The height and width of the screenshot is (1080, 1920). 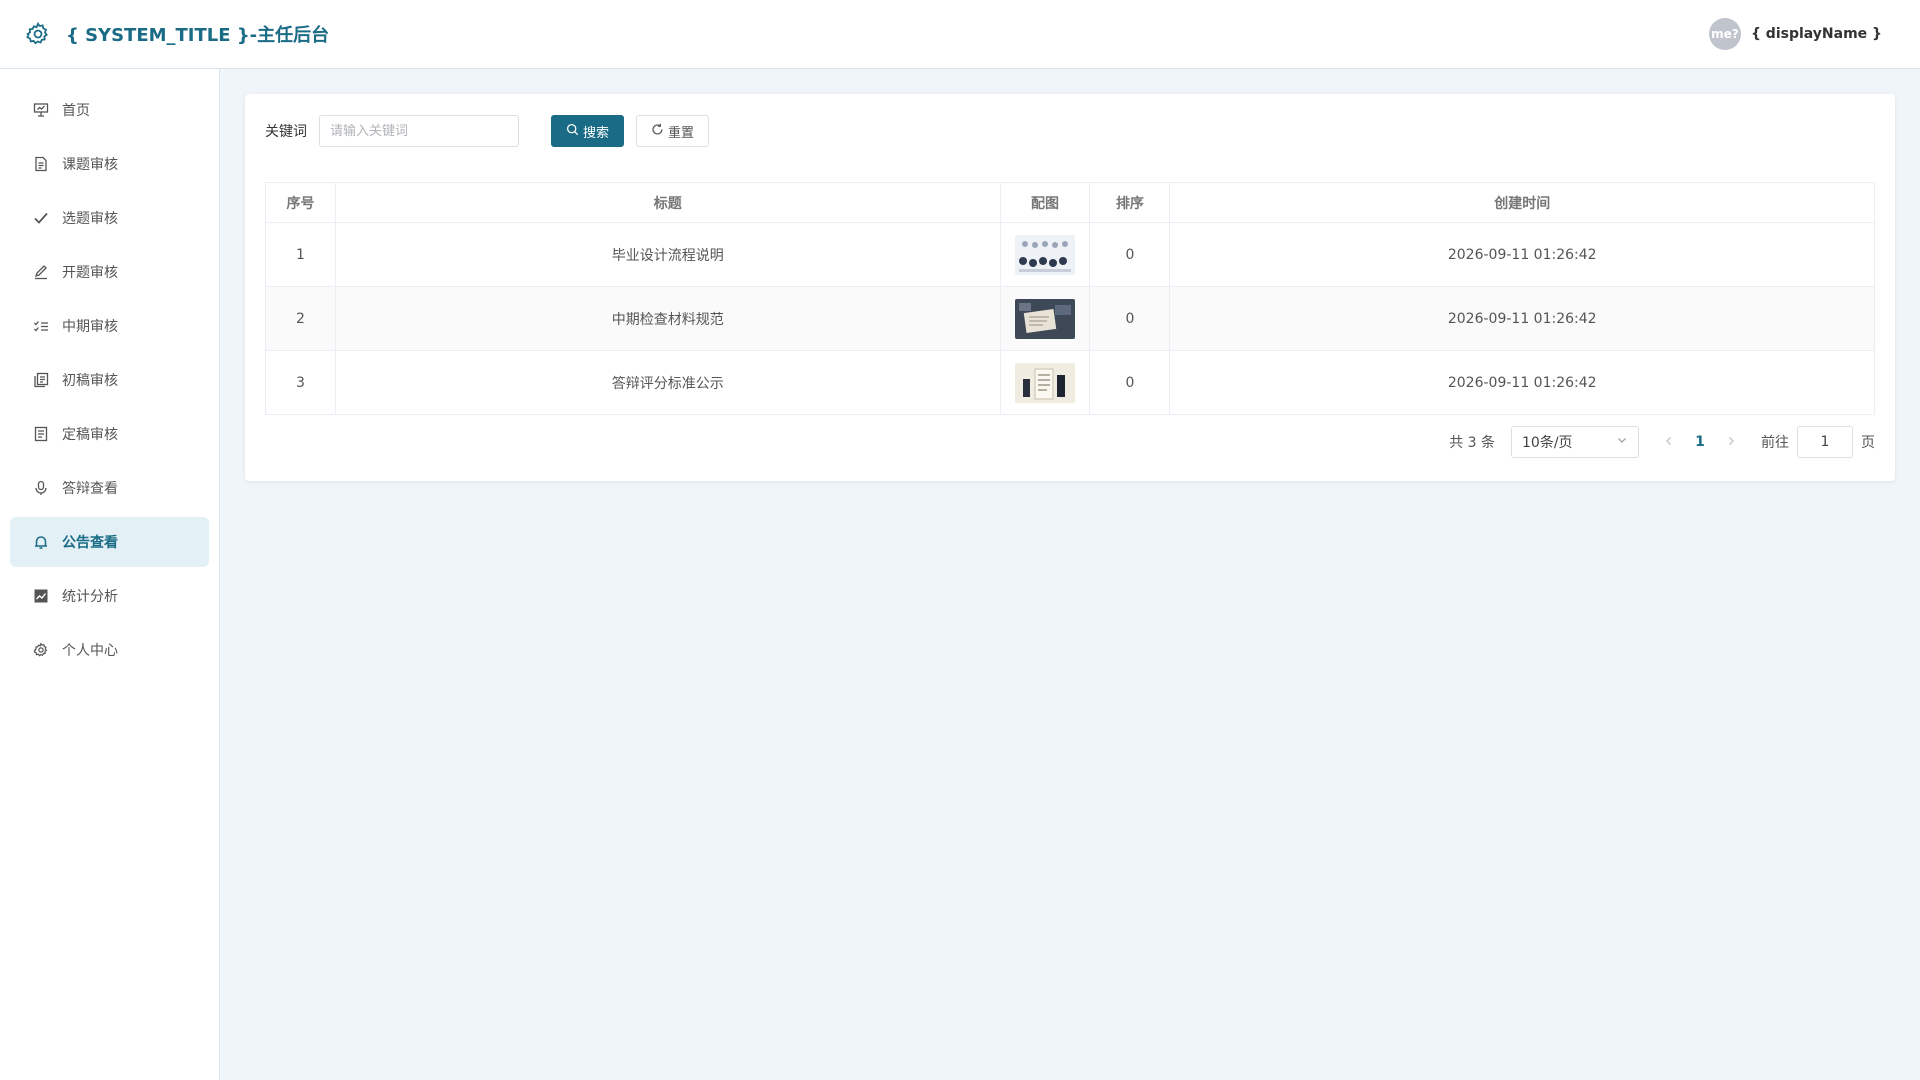 I want to click on sidebar-item-label: 答辩查看, so click(x=90, y=489).